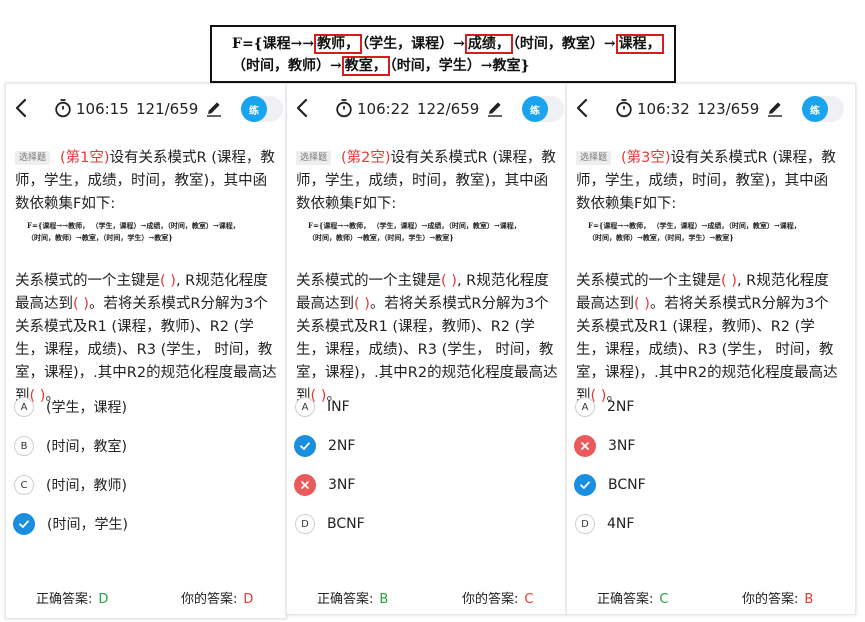  I want to click on option-c: 3NF, so click(325, 485).